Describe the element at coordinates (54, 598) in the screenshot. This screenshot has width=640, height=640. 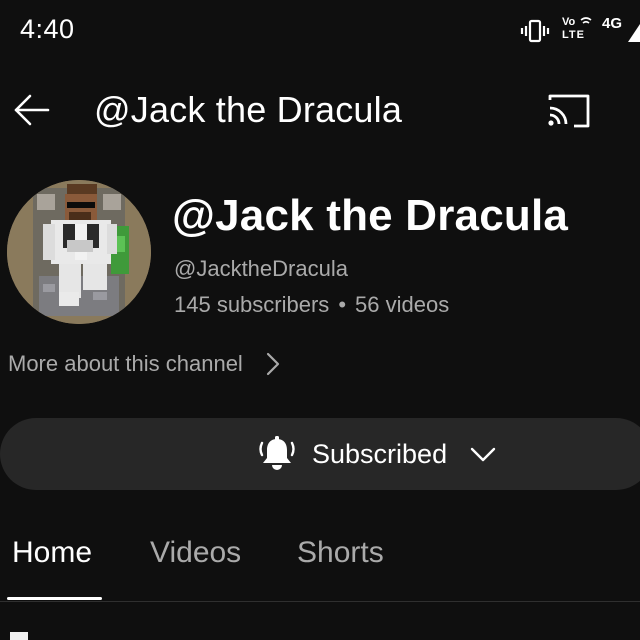
I see `active-tab-indicator` at that location.